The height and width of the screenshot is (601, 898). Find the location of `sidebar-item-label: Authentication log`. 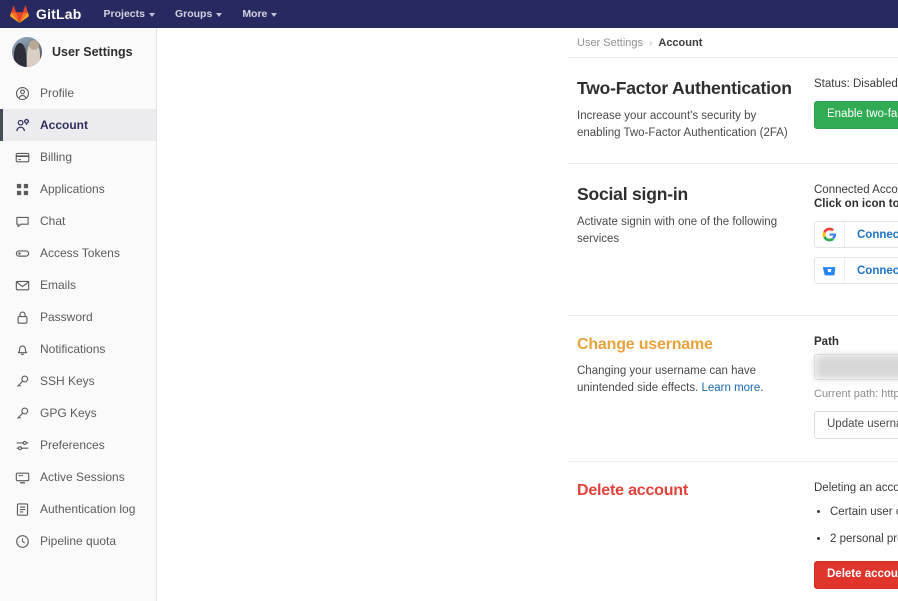

sidebar-item-label: Authentication log is located at coordinates (88, 509).